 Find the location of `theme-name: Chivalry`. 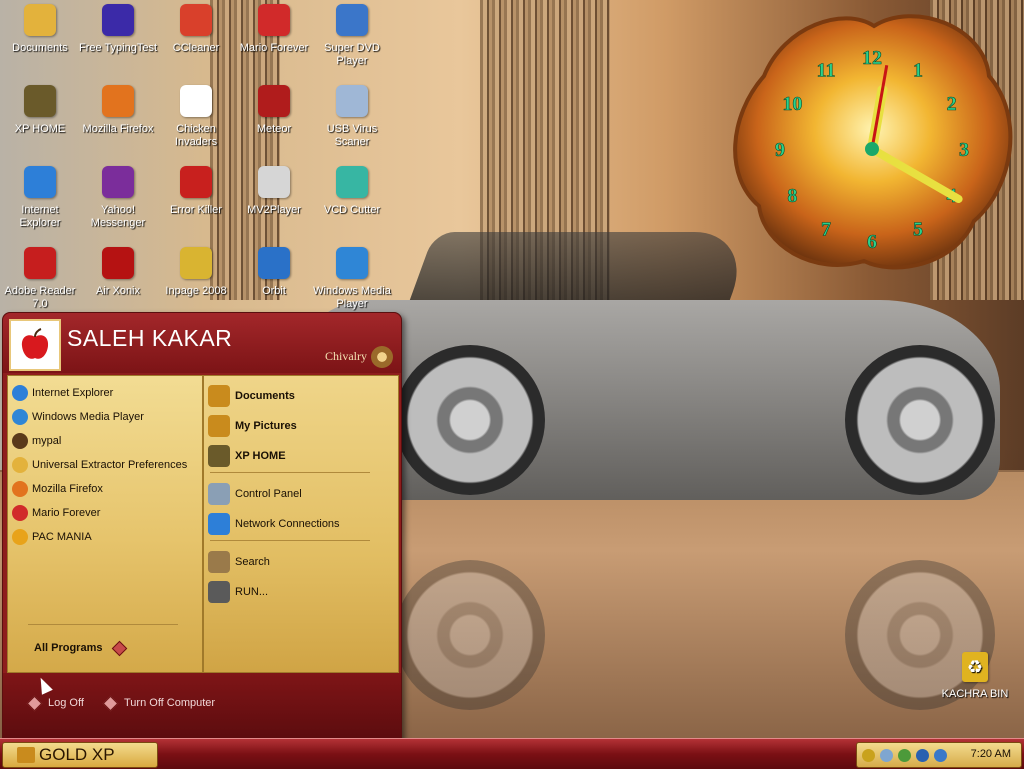

theme-name: Chivalry is located at coordinates (346, 356).